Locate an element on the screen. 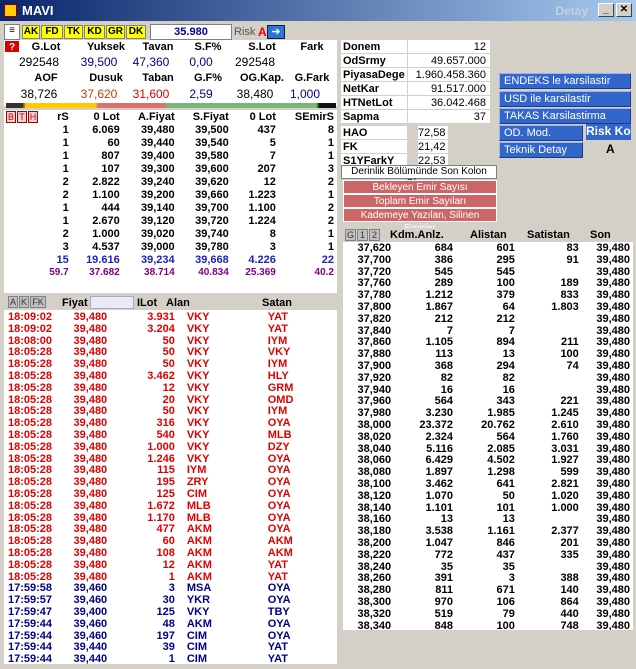 The image size is (636, 669). trade-cell: 1.000 is located at coordinates (161, 446).